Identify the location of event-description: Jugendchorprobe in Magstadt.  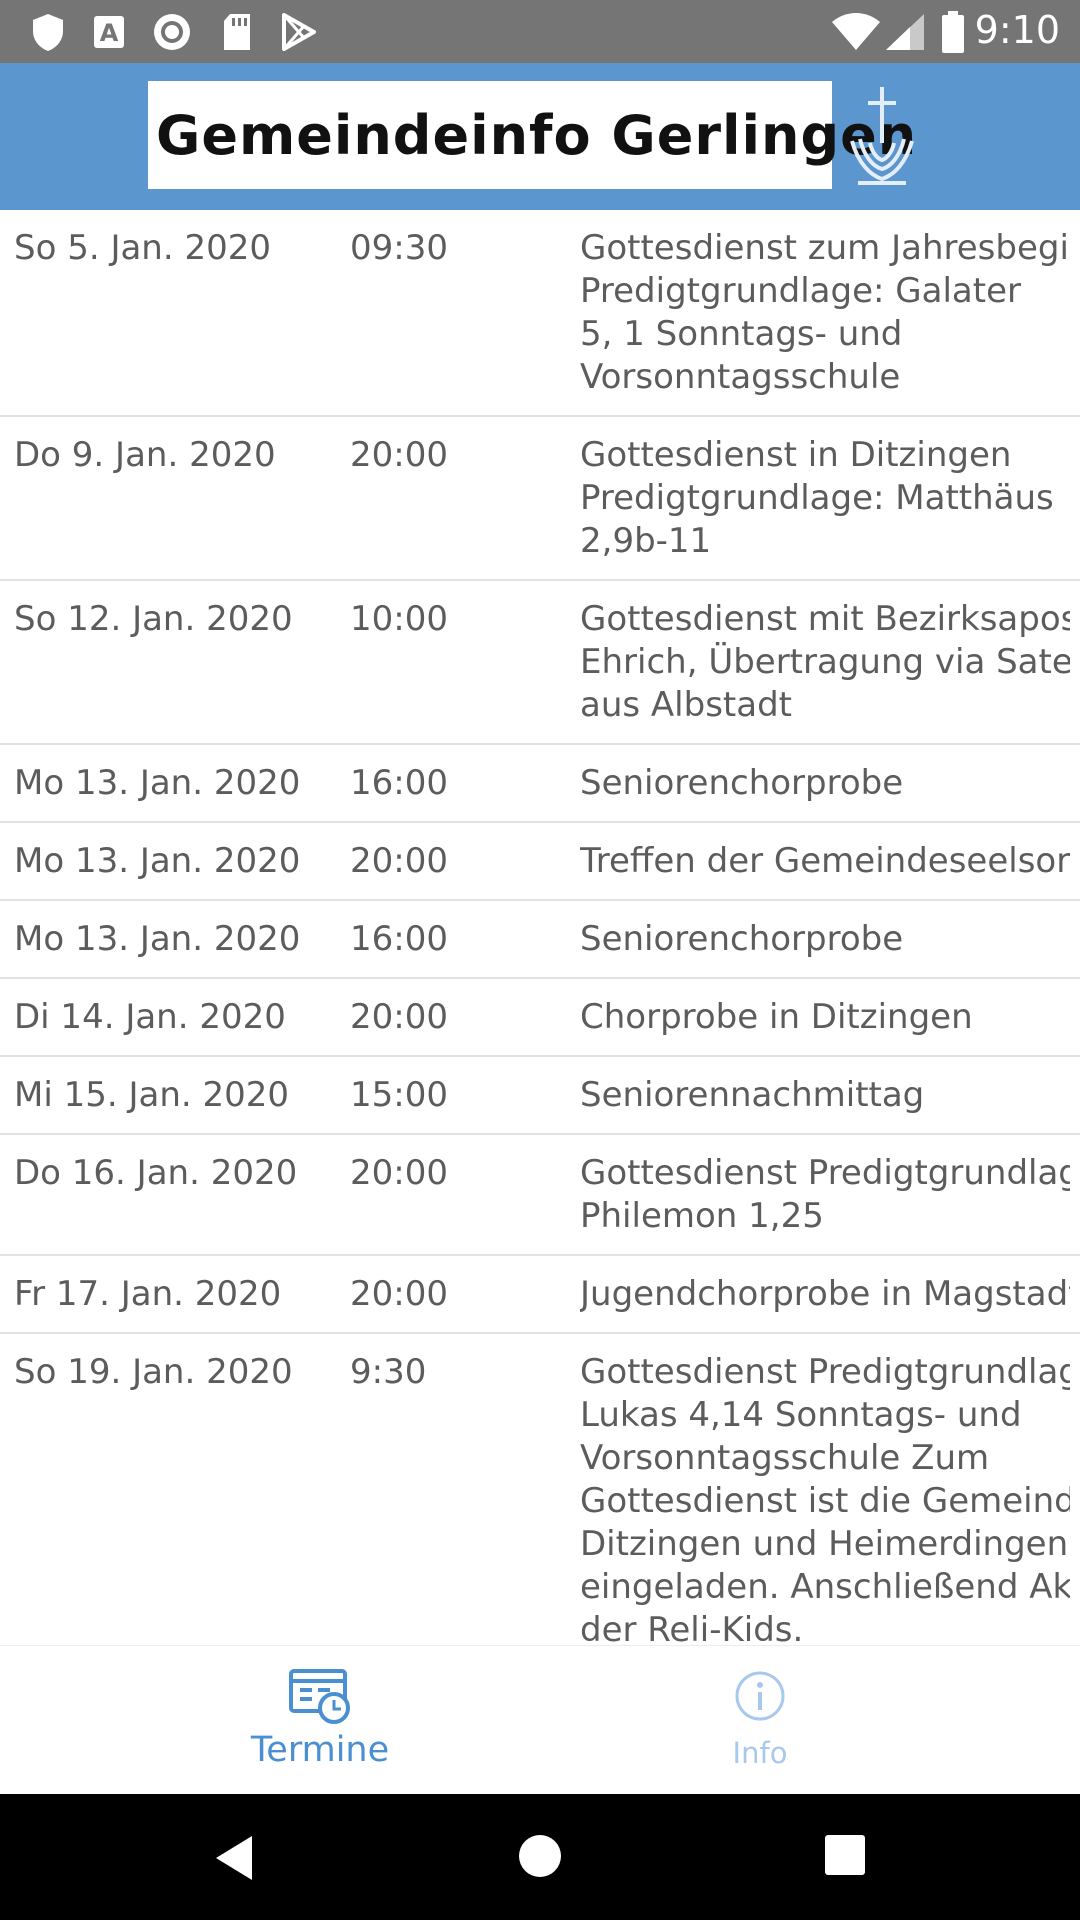
(825, 1294).